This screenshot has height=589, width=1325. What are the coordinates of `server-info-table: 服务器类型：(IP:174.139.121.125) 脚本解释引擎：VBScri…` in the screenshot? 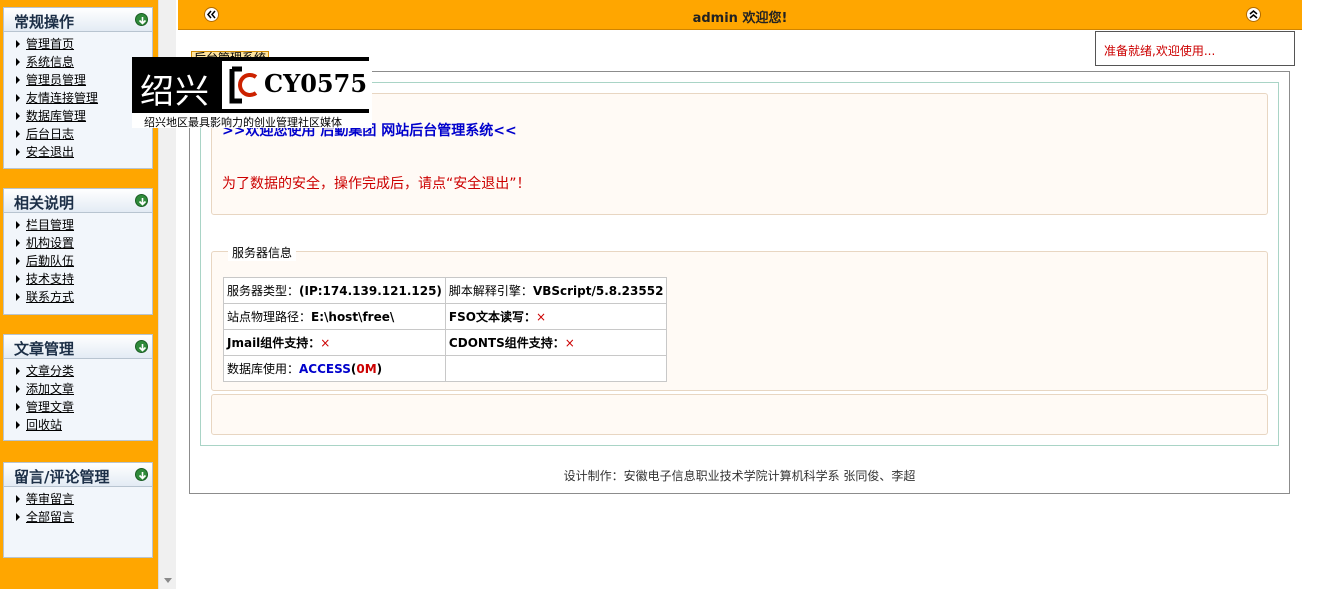 It's located at (445, 329).